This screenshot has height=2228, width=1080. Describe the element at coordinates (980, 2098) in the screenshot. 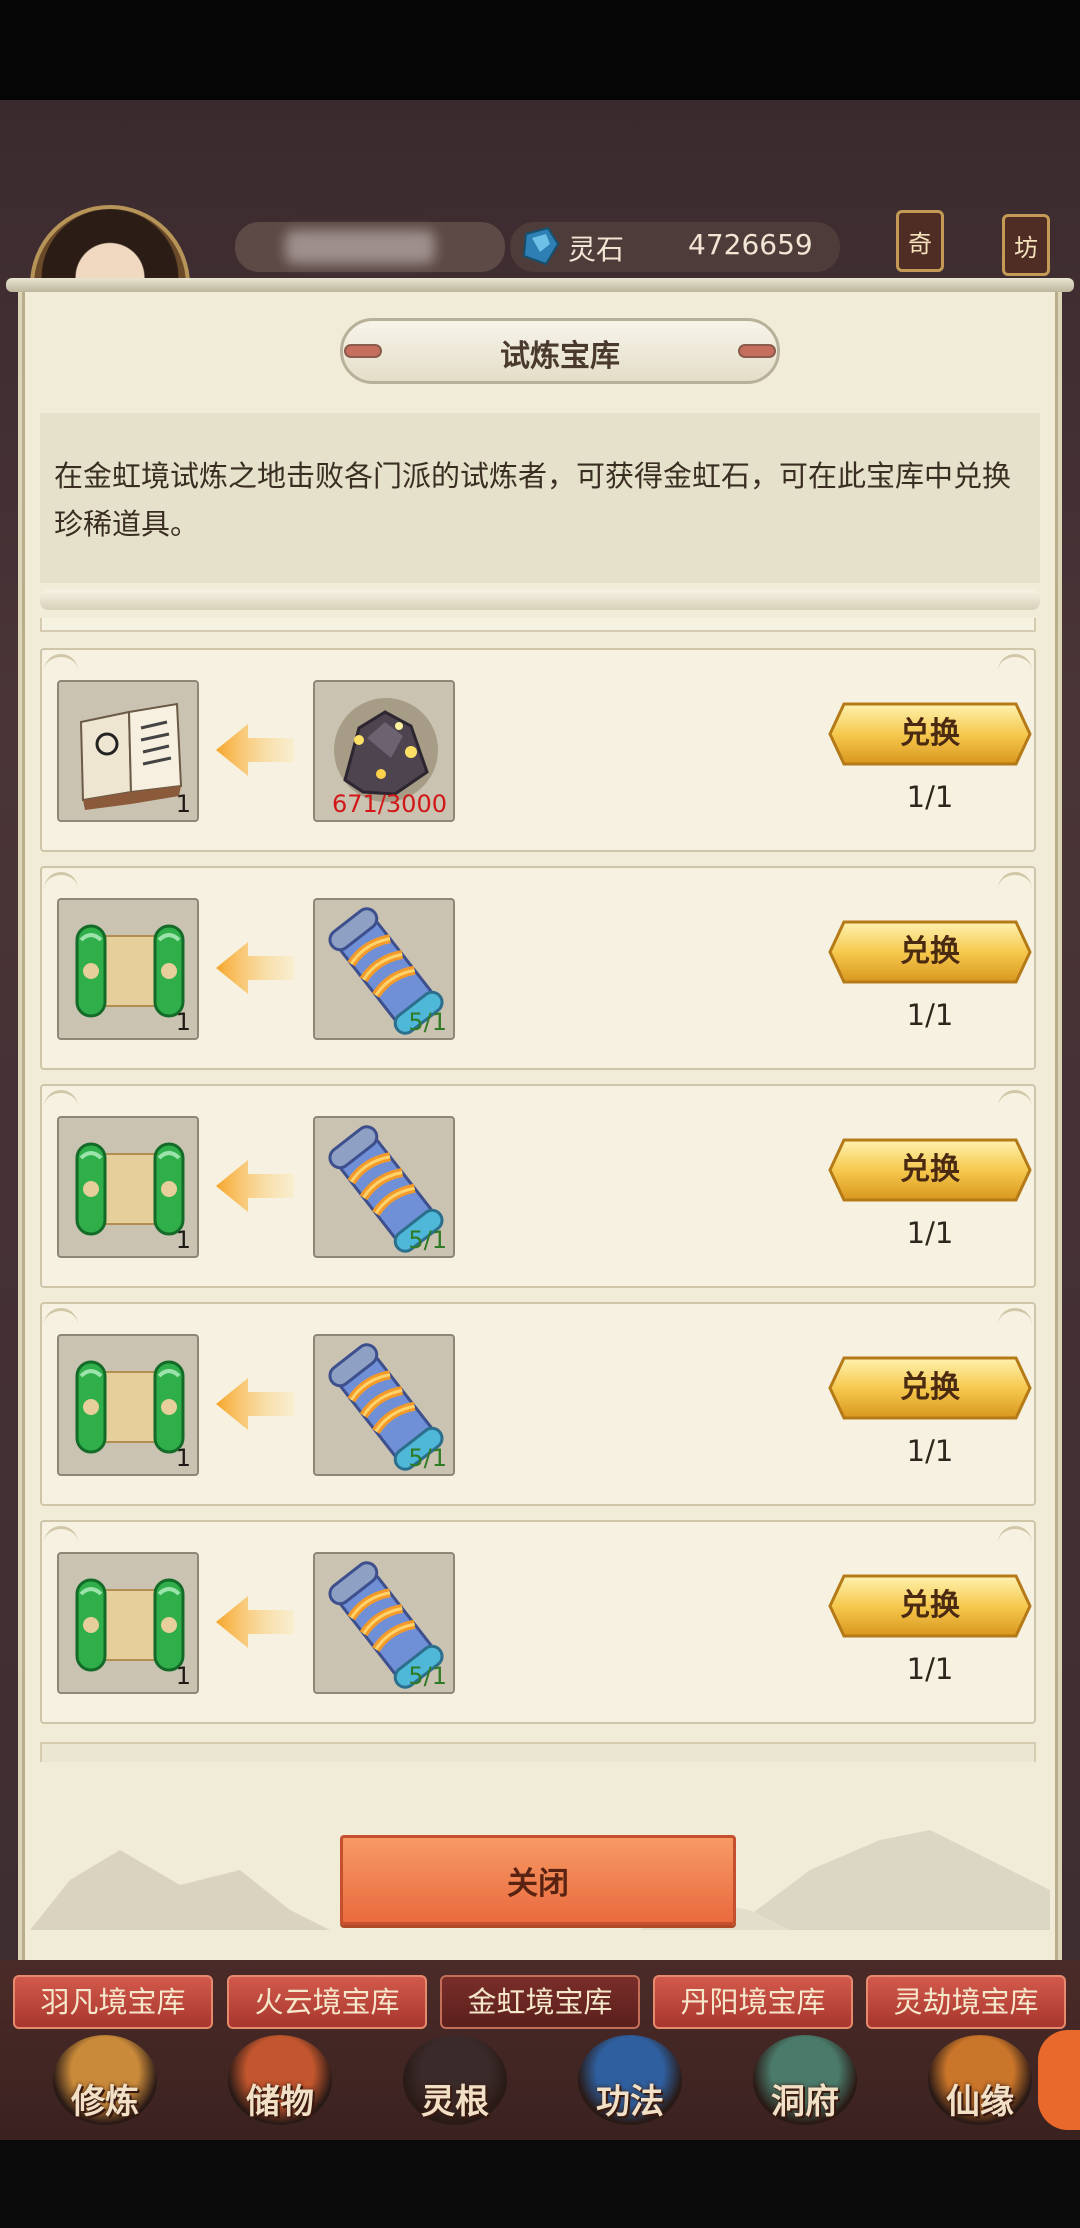

I see `nav-label: 仙缘` at that location.